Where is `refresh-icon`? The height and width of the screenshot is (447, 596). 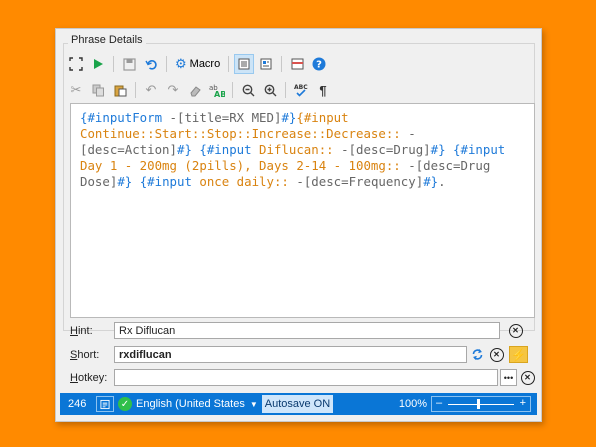
refresh-icon is located at coordinates (477, 354).